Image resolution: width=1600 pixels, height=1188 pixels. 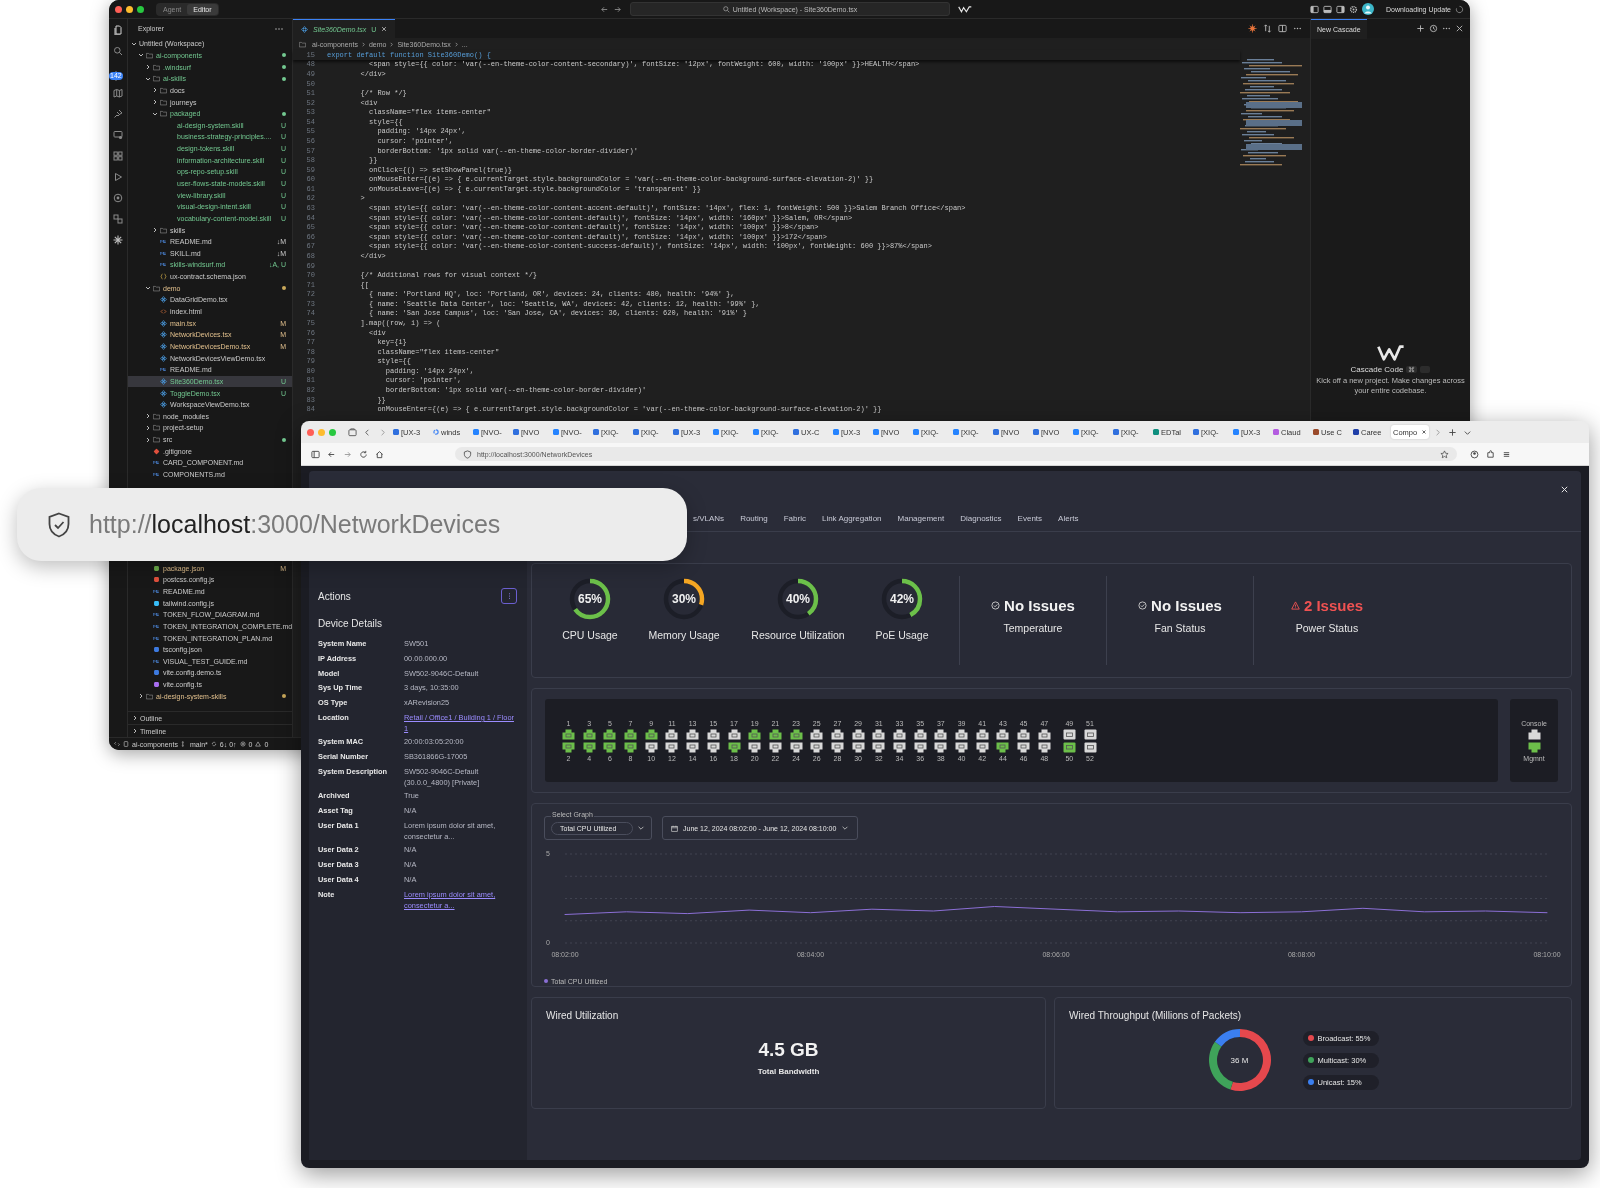 I want to click on nav-tab: Management, so click(x=921, y=519).